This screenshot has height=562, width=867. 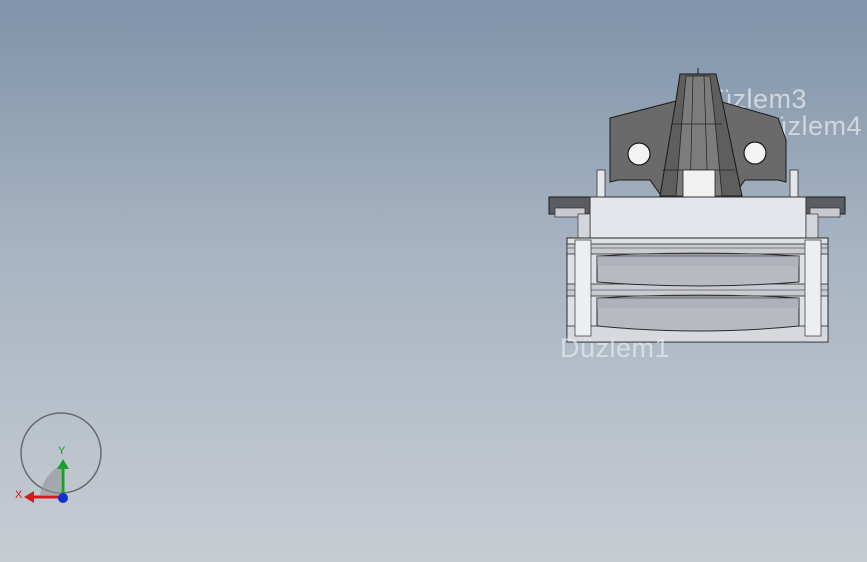 What do you see at coordinates (50, 480) in the screenshot?
I see `triad-shade` at bounding box center [50, 480].